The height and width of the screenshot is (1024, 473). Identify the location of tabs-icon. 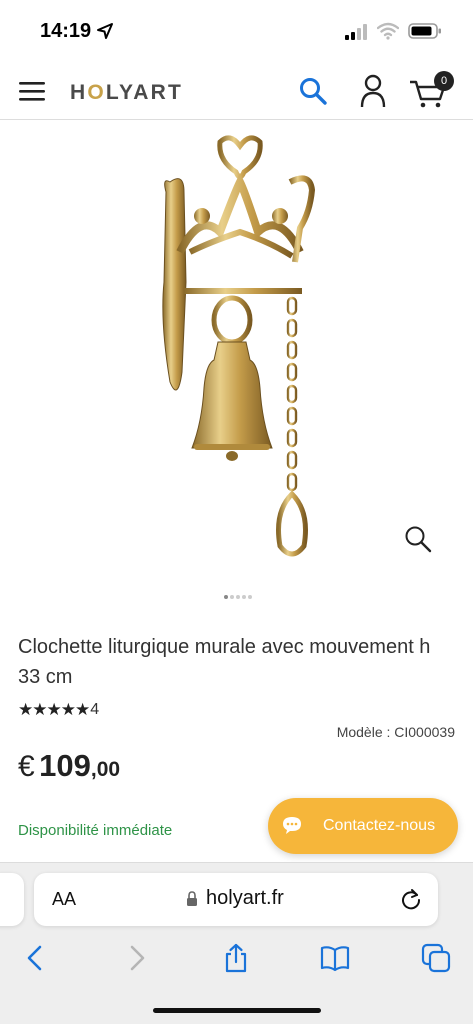
(436, 958).